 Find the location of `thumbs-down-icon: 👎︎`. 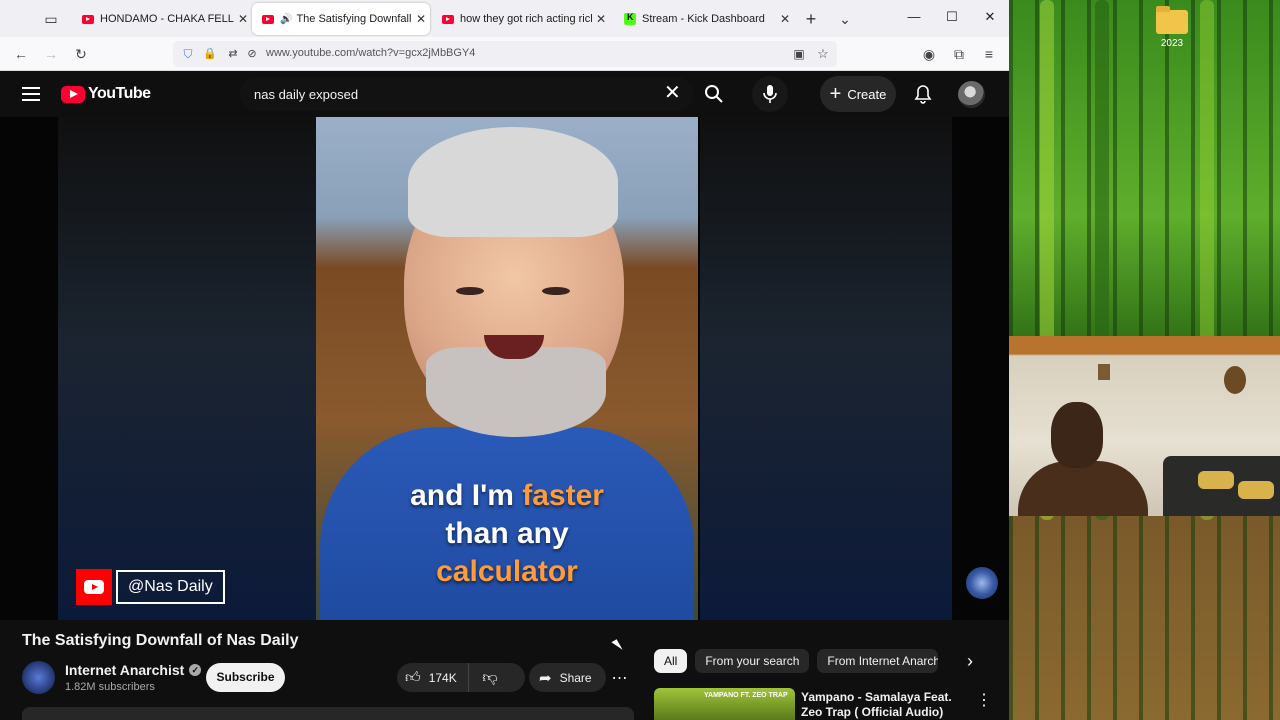

thumbs-down-icon: 👎︎ is located at coordinates (490, 677).